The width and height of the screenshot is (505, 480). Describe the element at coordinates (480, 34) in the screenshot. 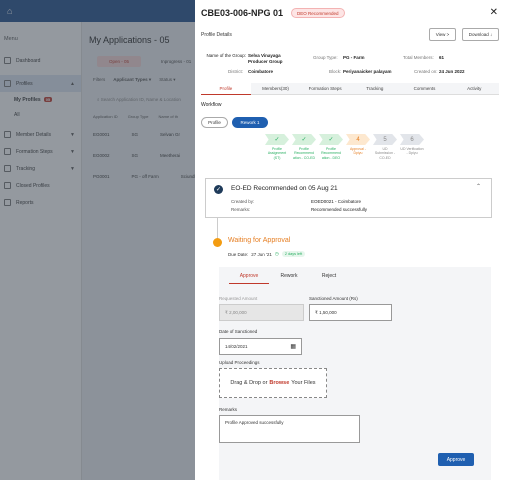

I see `download-button: Download ↓` at that location.